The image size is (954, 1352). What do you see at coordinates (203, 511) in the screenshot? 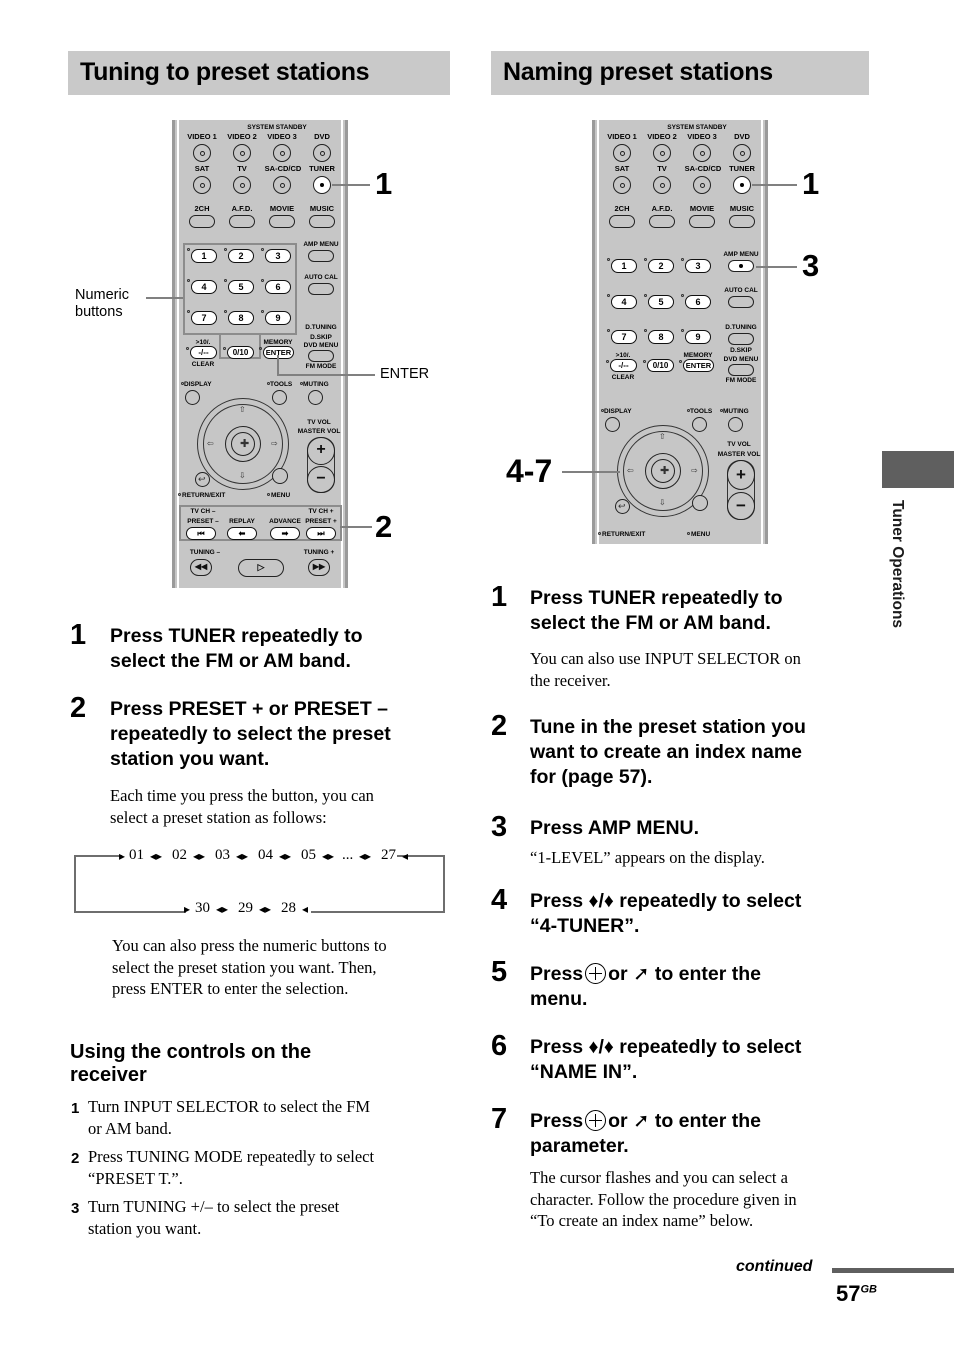
I see `remote-label-tv-ch-minus: TV CH –` at bounding box center [203, 511].